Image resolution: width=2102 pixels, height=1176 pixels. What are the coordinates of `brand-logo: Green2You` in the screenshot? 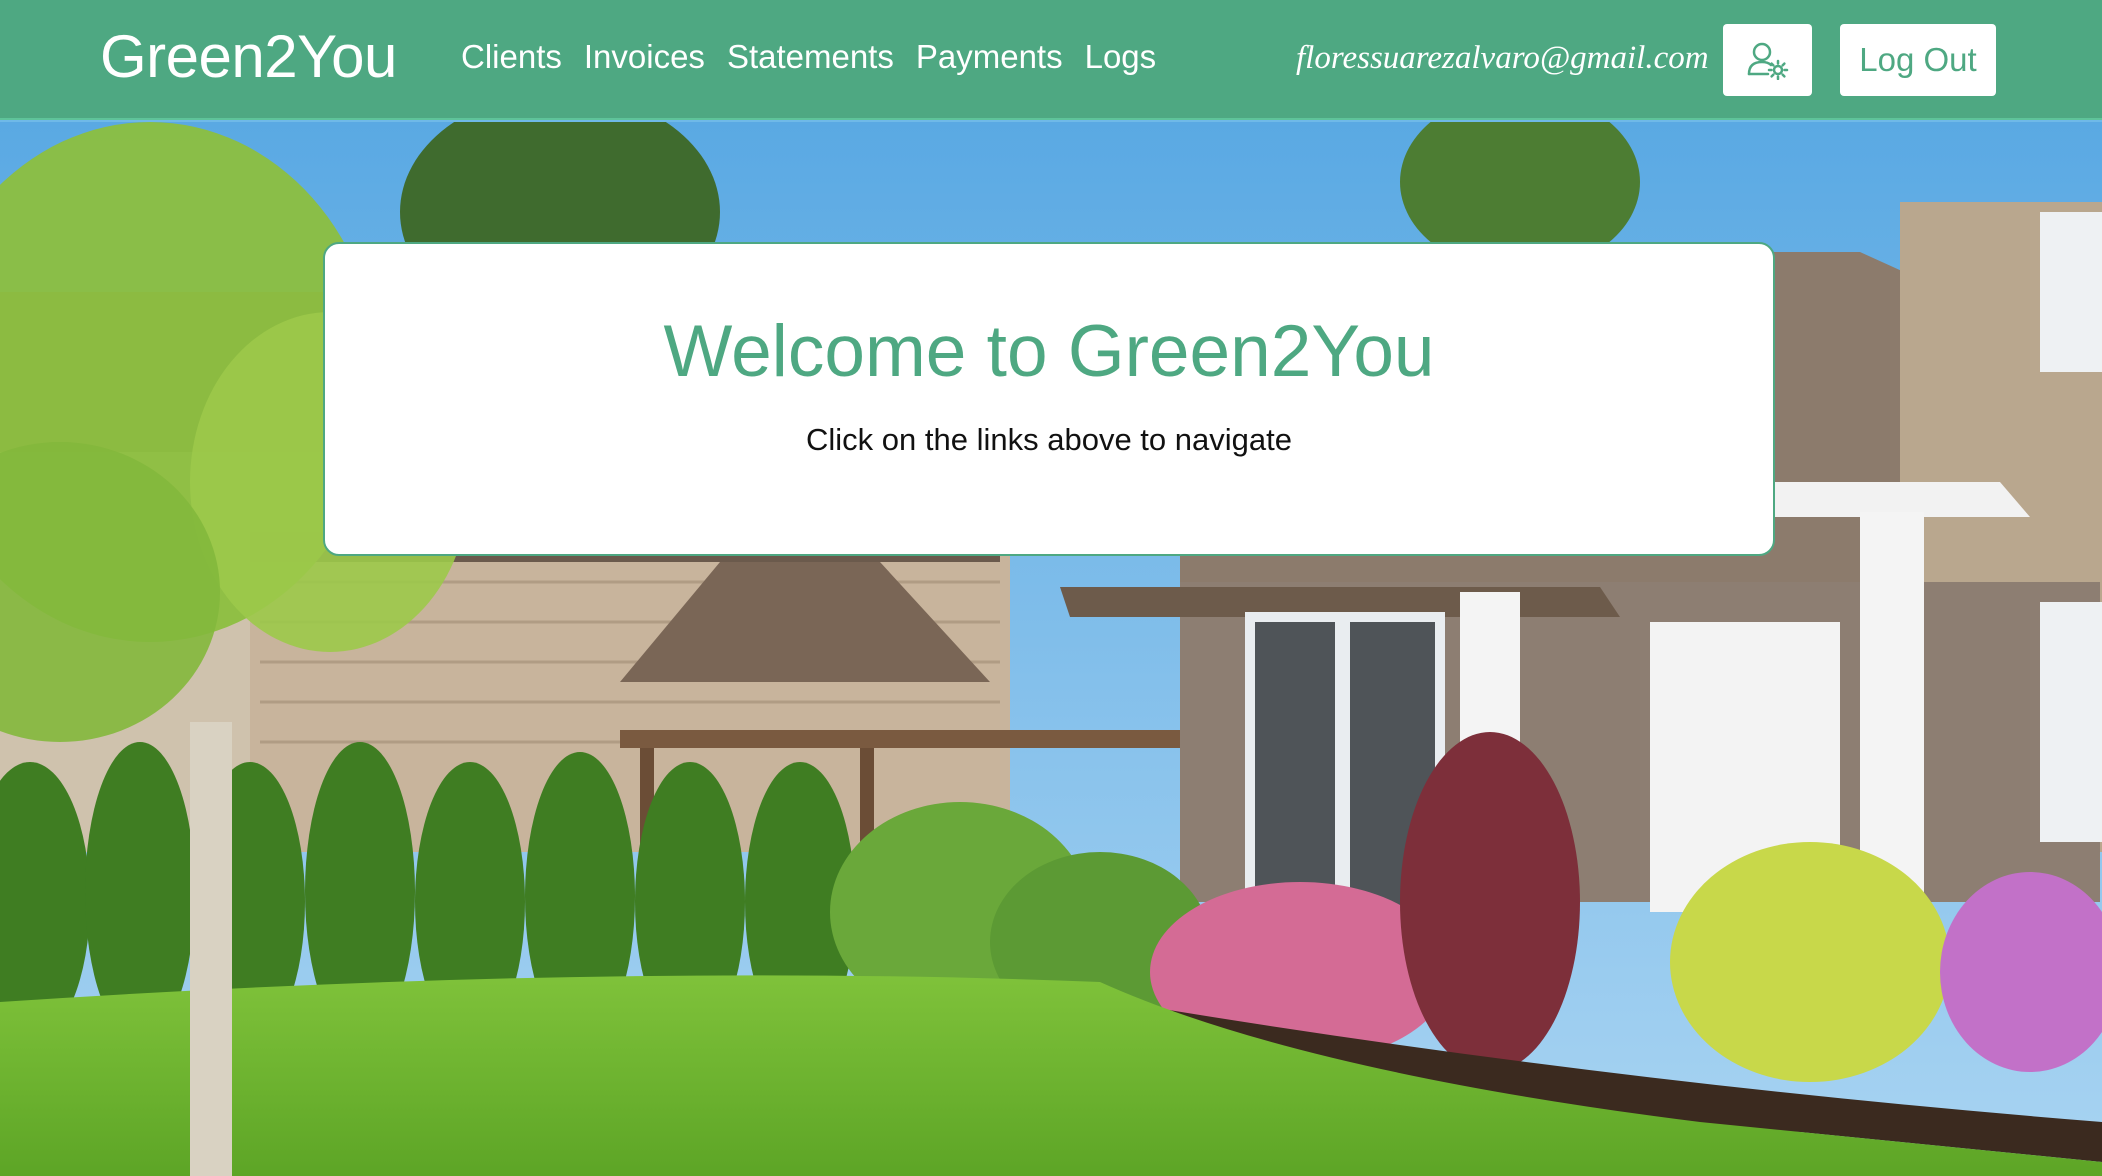 It's located at (248, 56).